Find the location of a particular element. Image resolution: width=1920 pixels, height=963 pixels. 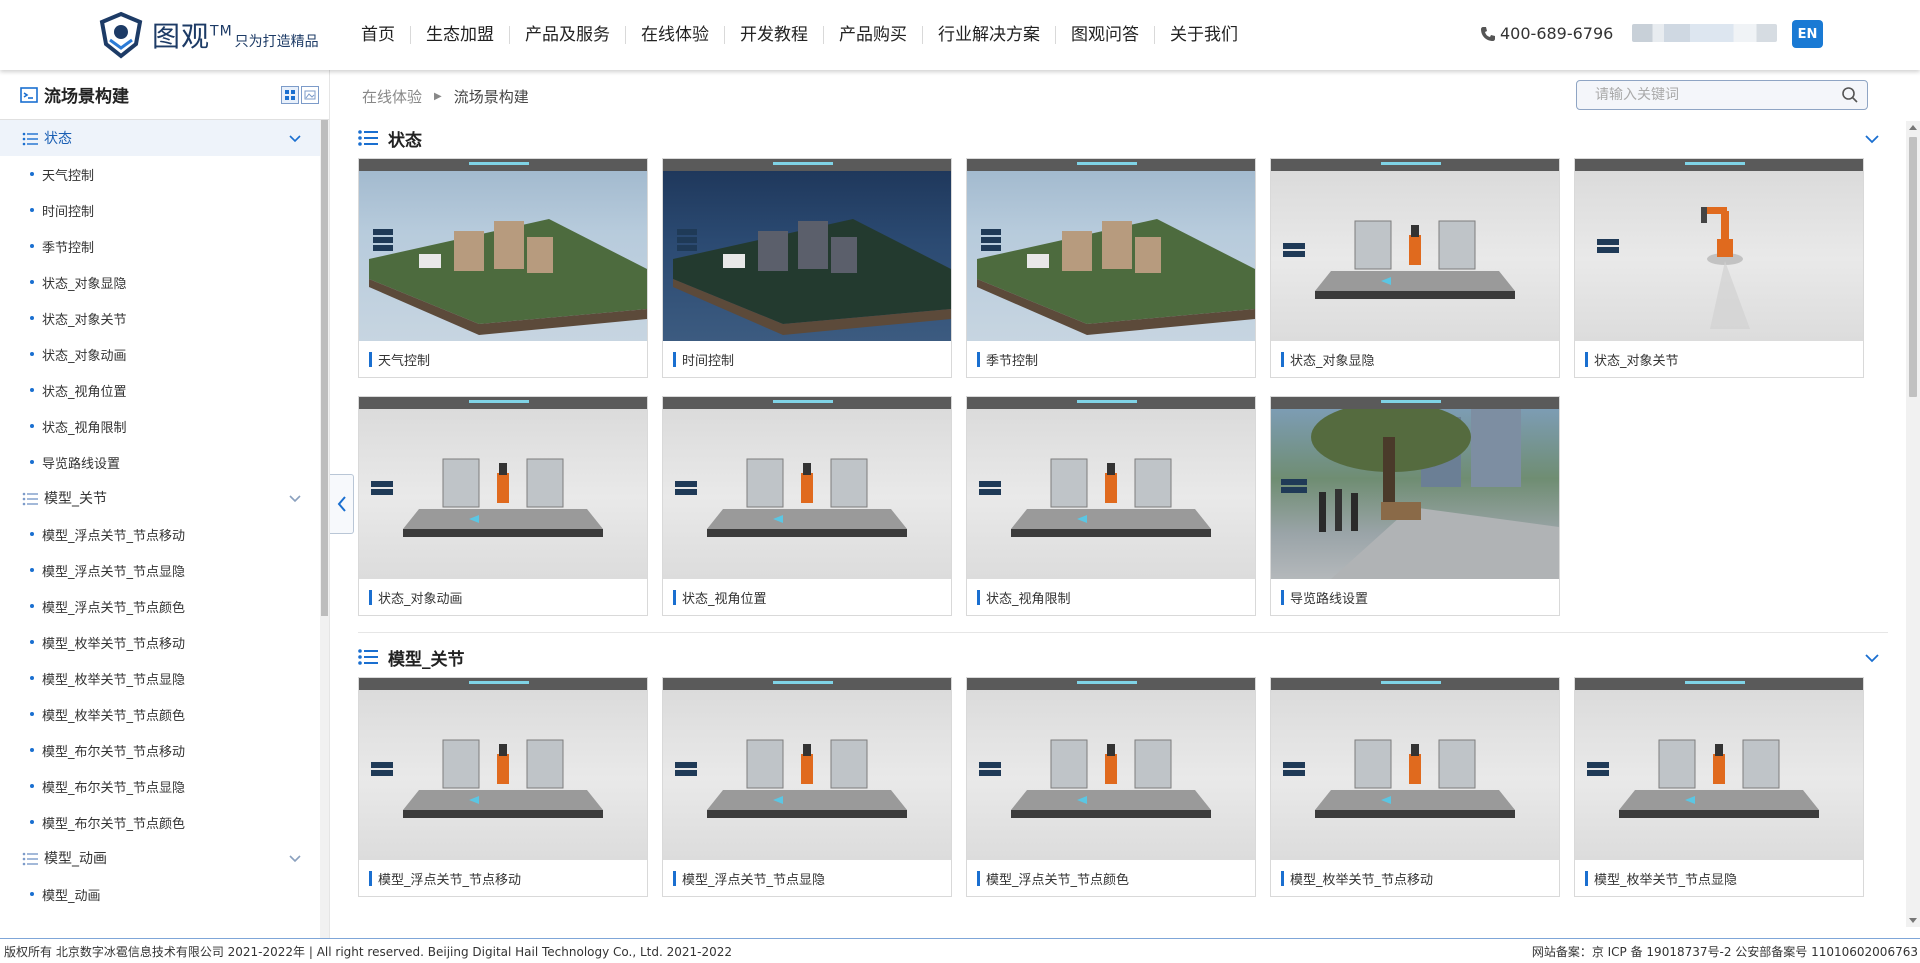

sidebar-item: 导览路线设置 is located at coordinates (160, 462).